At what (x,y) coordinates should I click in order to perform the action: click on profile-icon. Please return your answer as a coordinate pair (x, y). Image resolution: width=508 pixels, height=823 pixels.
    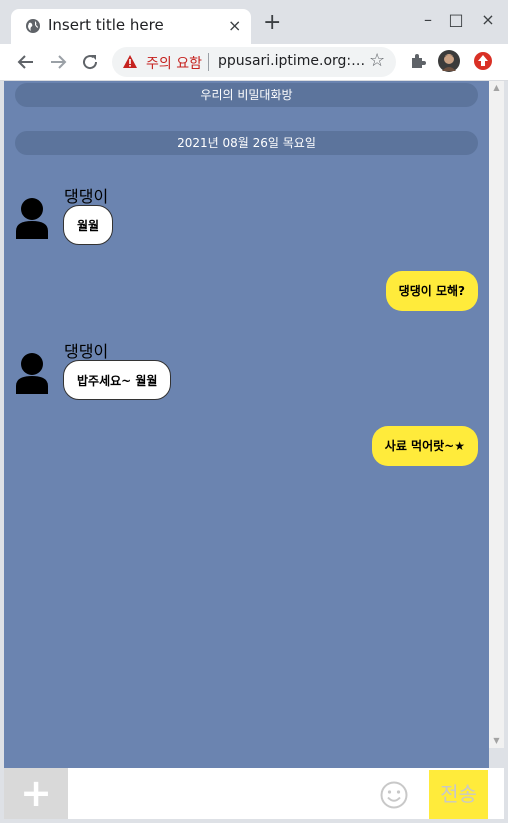
    Looking at the image, I should click on (449, 61).